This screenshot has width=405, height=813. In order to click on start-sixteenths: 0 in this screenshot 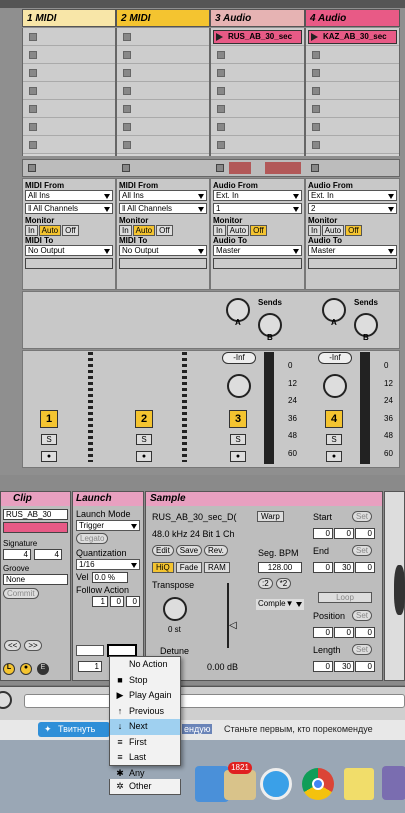, I will do `click(365, 533)`.